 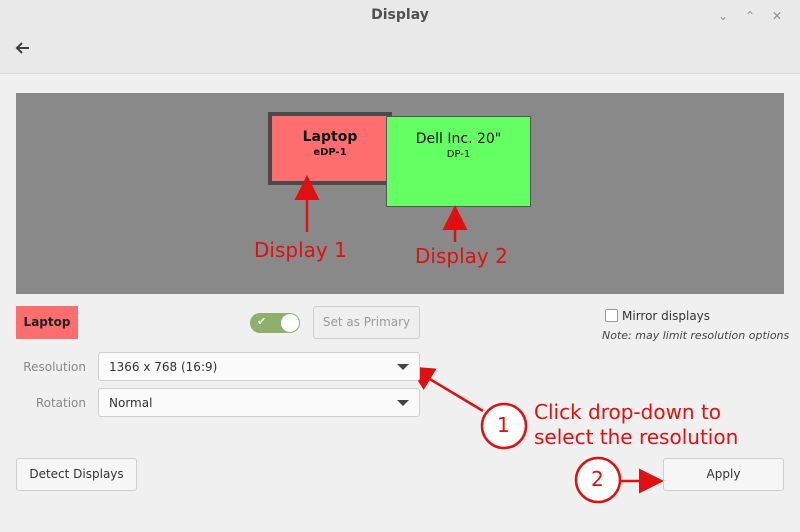 What do you see at coordinates (597, 479) in the screenshot?
I see `step2-number: 2` at bounding box center [597, 479].